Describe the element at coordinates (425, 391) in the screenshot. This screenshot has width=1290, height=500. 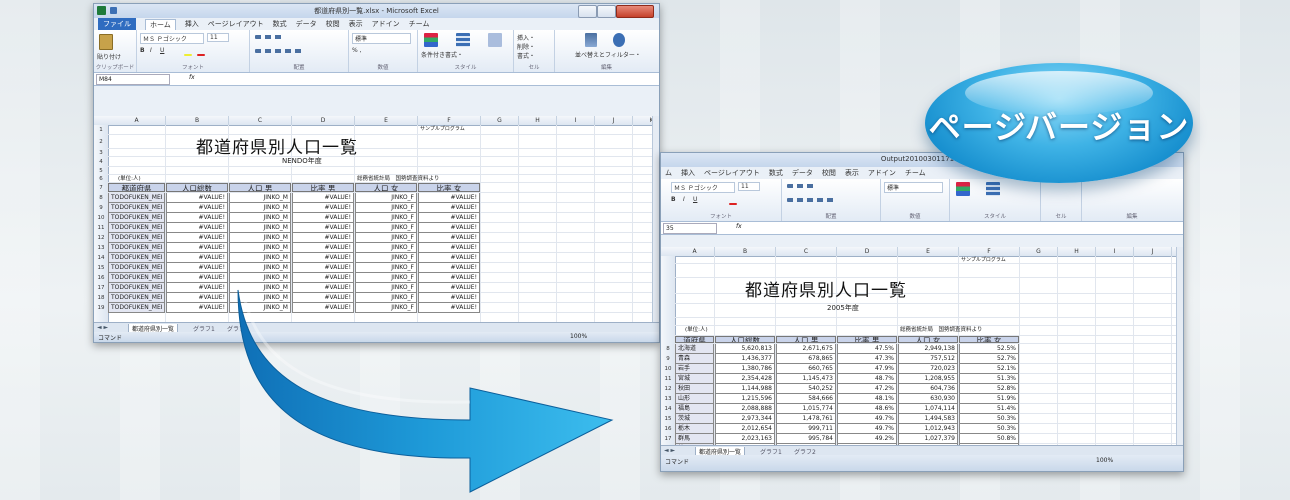
I see `curved-arrow` at that location.